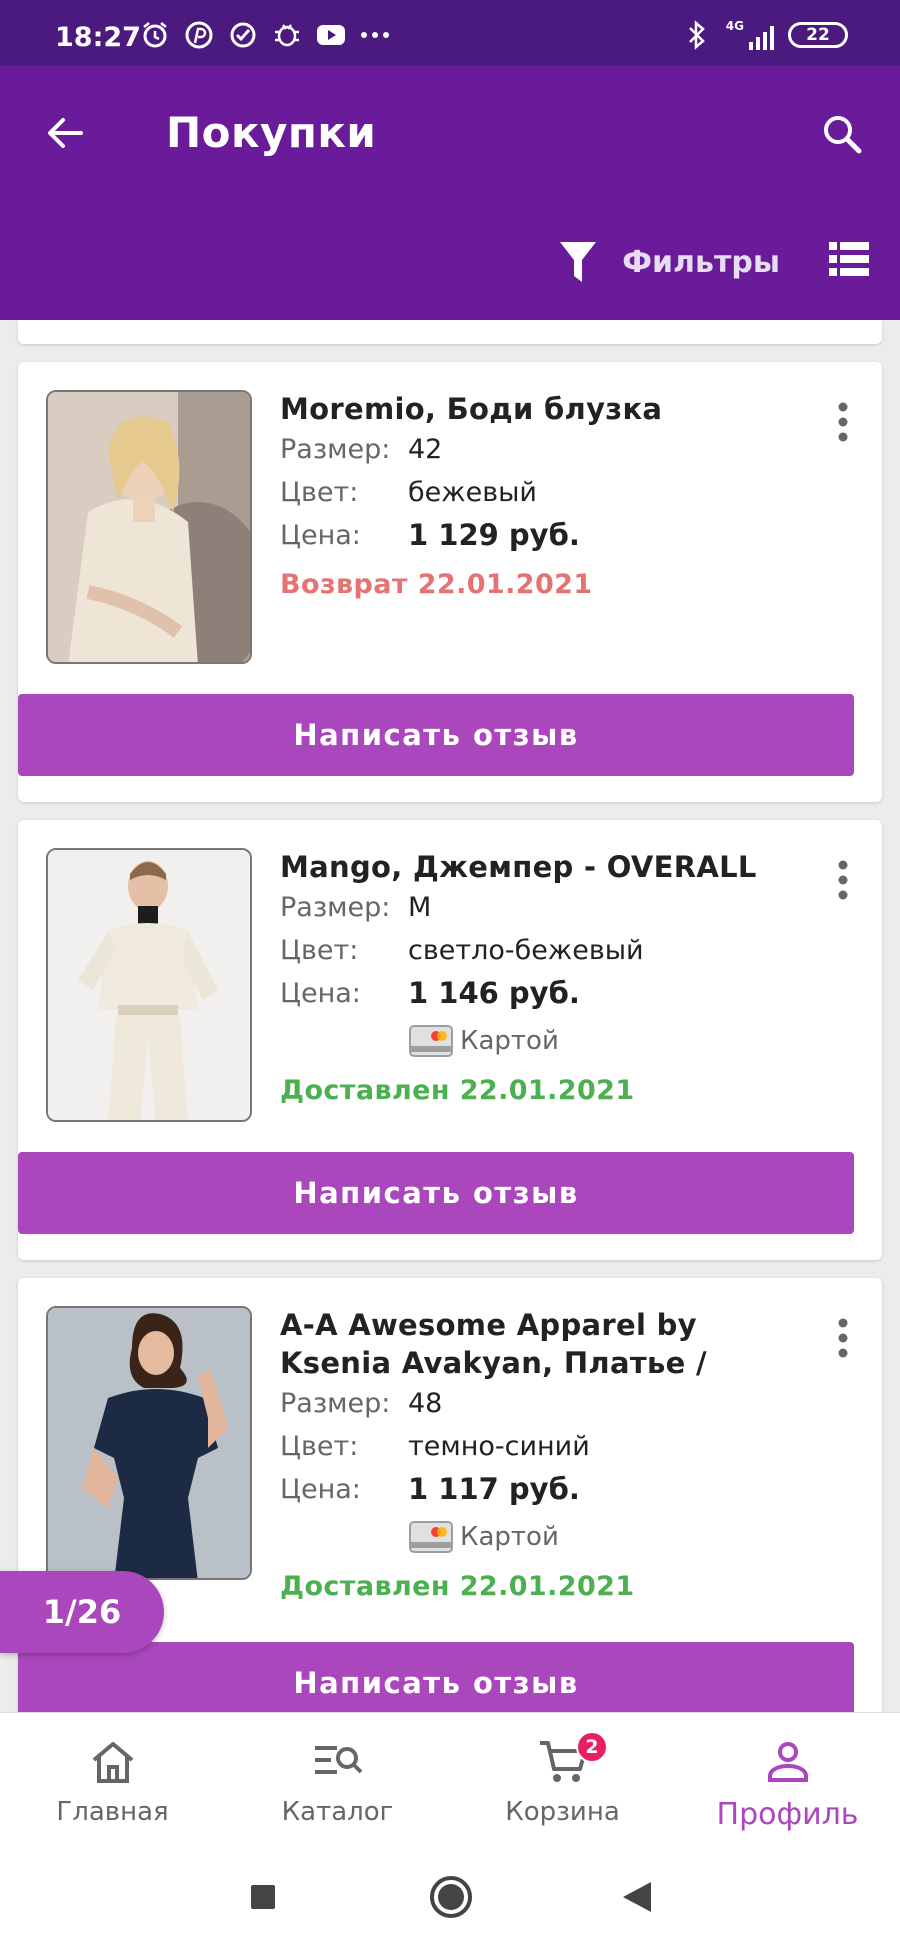 The image size is (900, 1950). Describe the element at coordinates (609, 1537) in the screenshot. I see `payment-method: Картой` at that location.